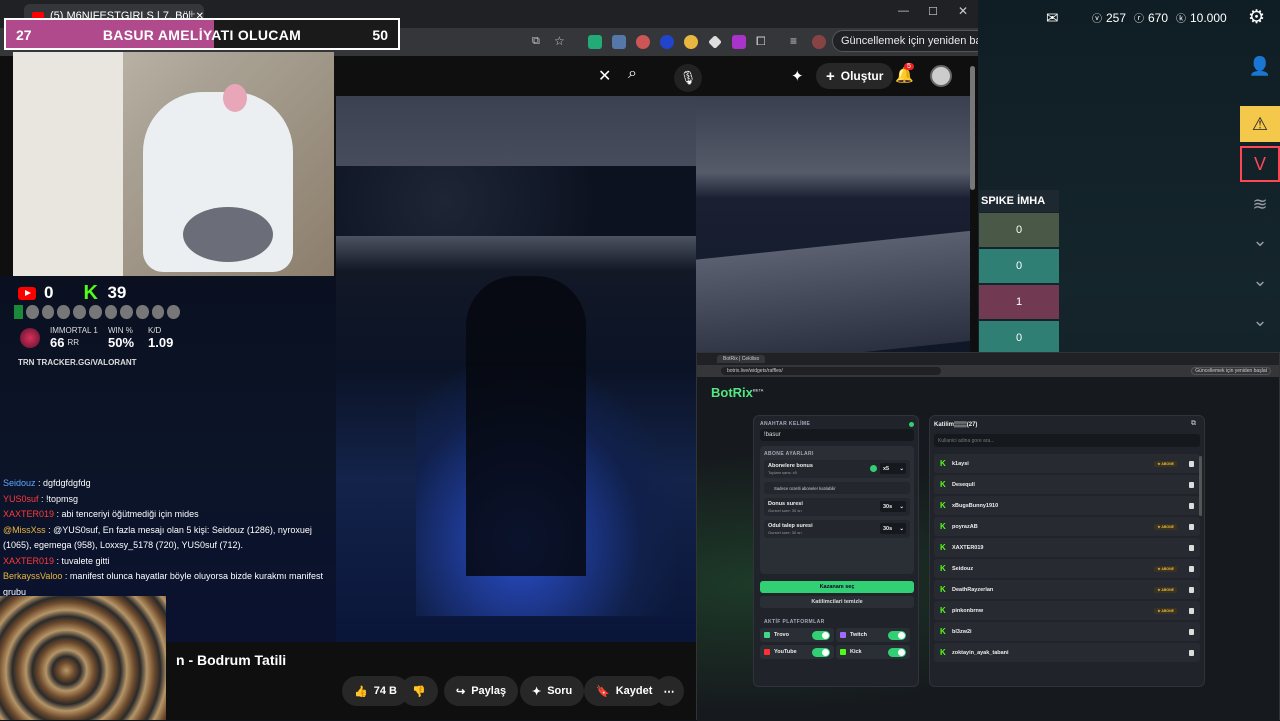 Image resolution: width=1280 pixels, height=721 pixels. I want to click on participant-name: pinkonbrnw, so click(968, 610).